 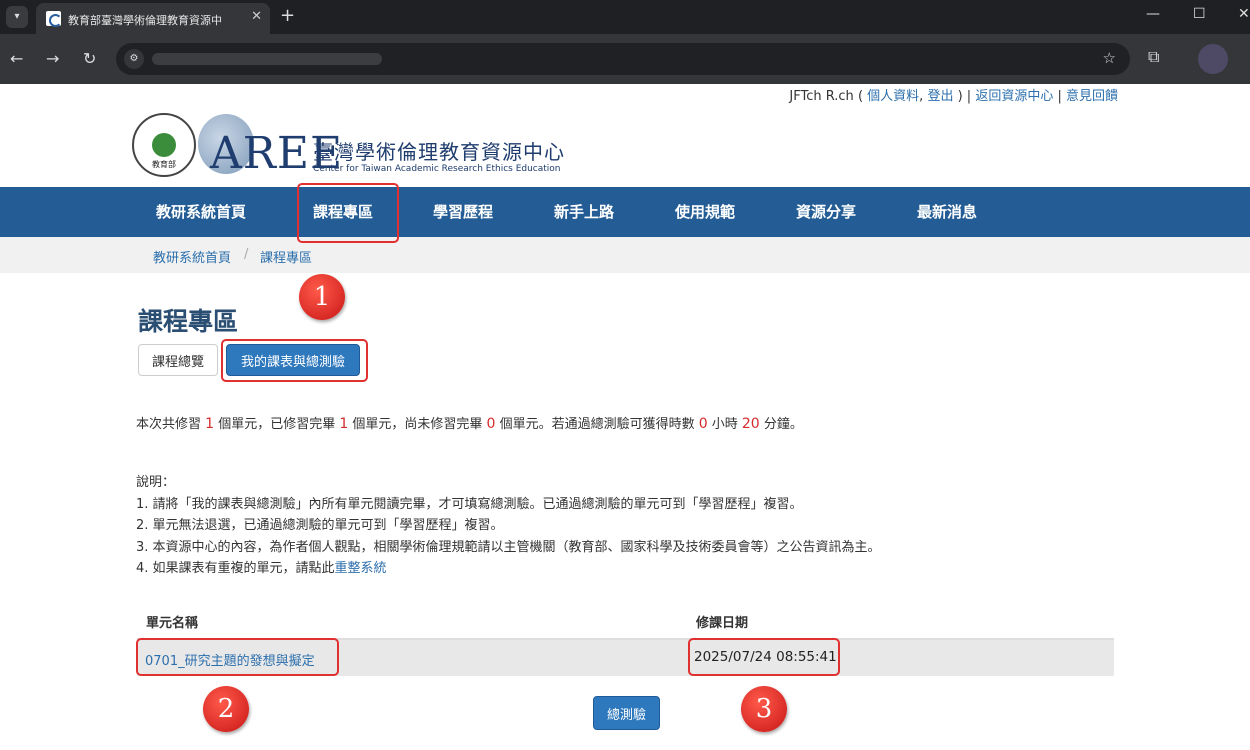 I want to click on nav-item-getting-started: 新手上路, so click(x=584, y=212).